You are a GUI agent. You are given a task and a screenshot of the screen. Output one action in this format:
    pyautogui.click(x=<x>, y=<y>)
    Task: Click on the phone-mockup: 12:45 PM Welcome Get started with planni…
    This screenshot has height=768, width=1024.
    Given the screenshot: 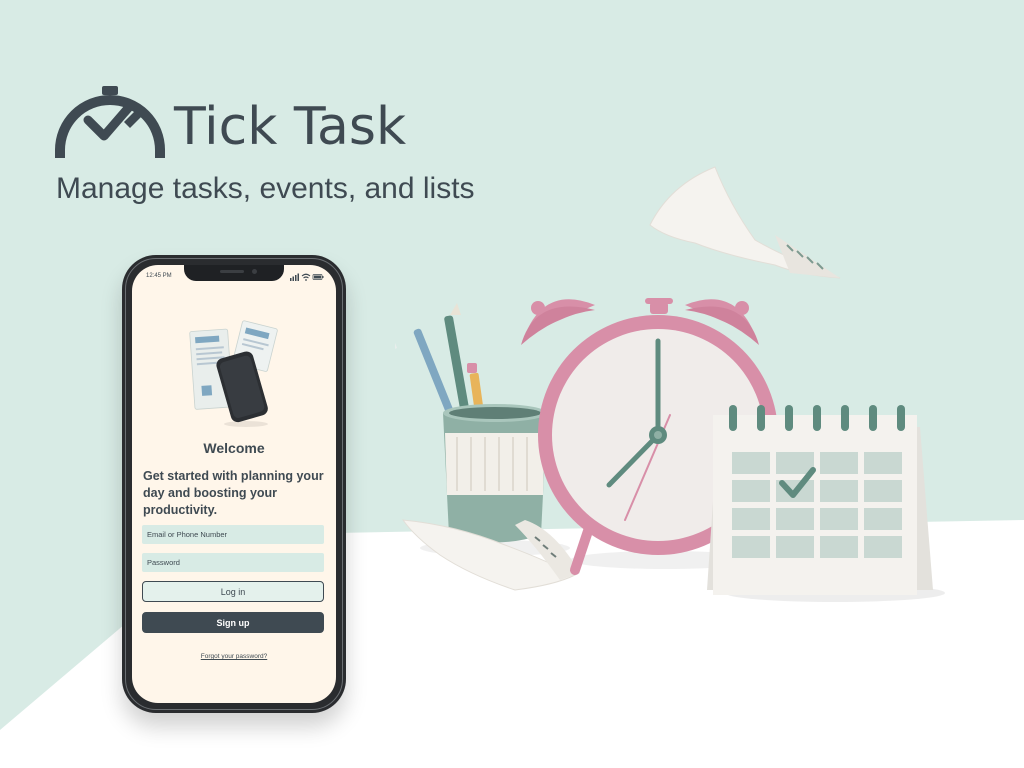 What is the action you would take?
    pyautogui.click(x=234, y=484)
    